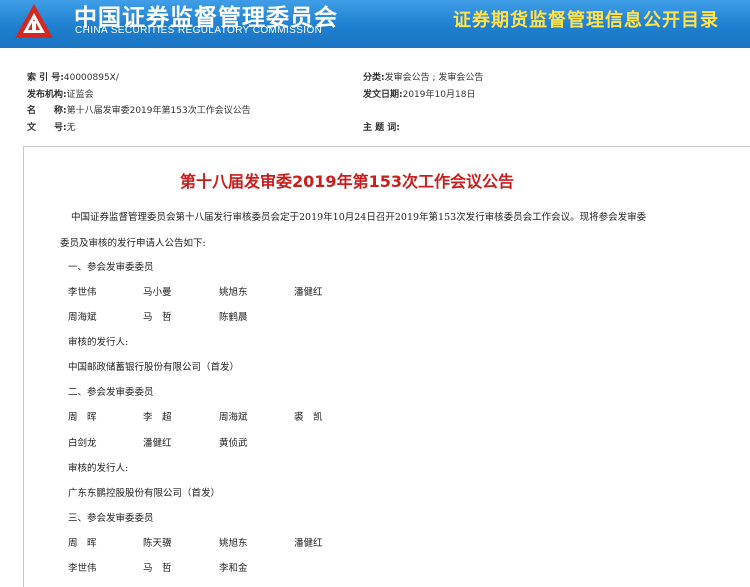  What do you see at coordinates (308, 292) in the screenshot?
I see `section-1-member: 潘健红` at bounding box center [308, 292].